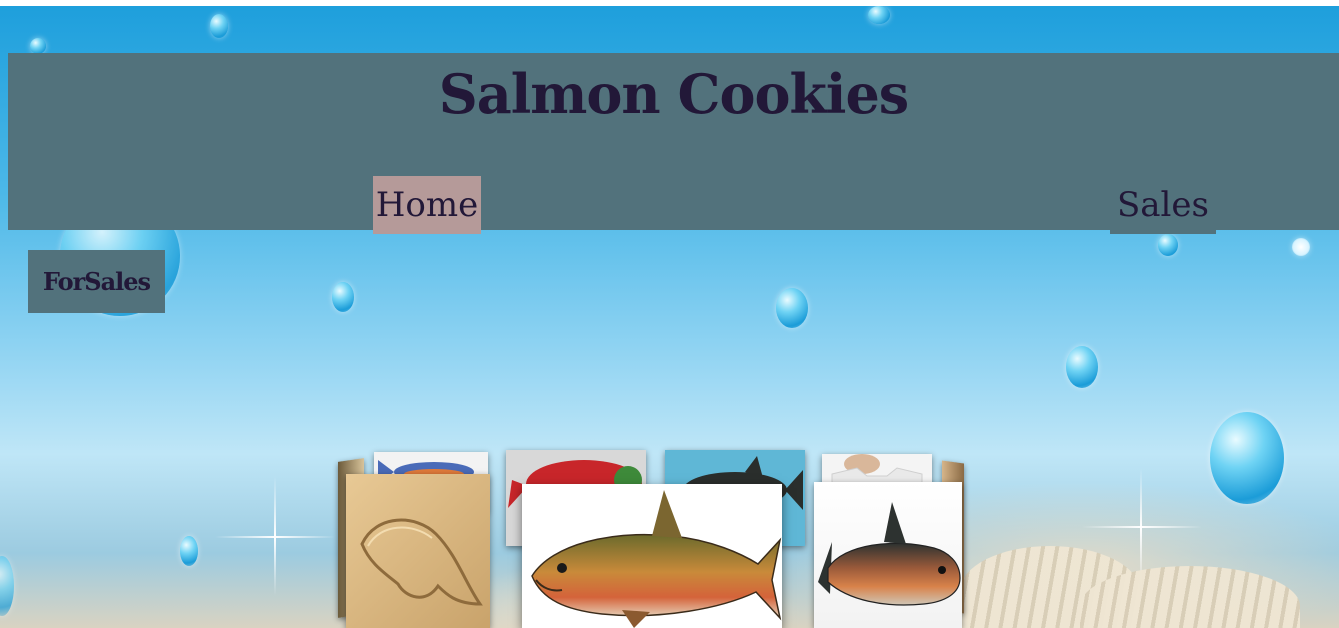  What do you see at coordinates (427, 205) in the screenshot?
I see `nav-home-link: Home` at bounding box center [427, 205].